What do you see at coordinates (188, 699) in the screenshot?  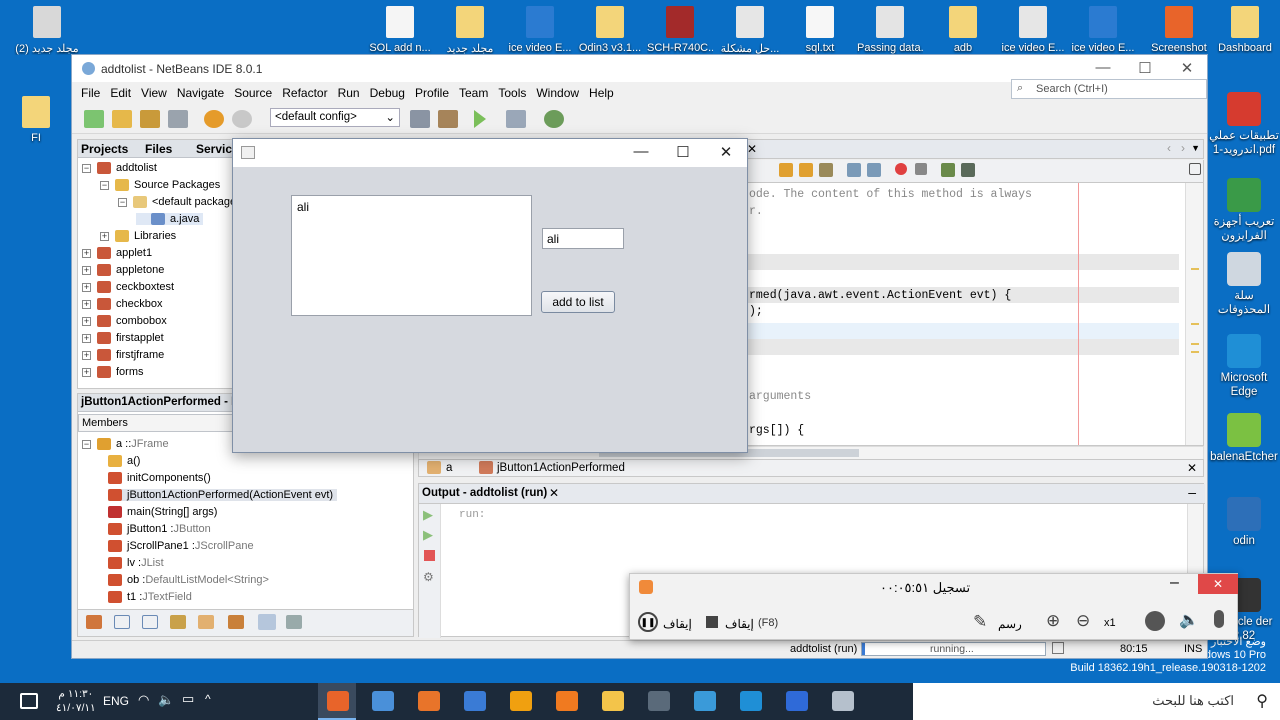 I see `battery-icon: ▭` at bounding box center [188, 699].